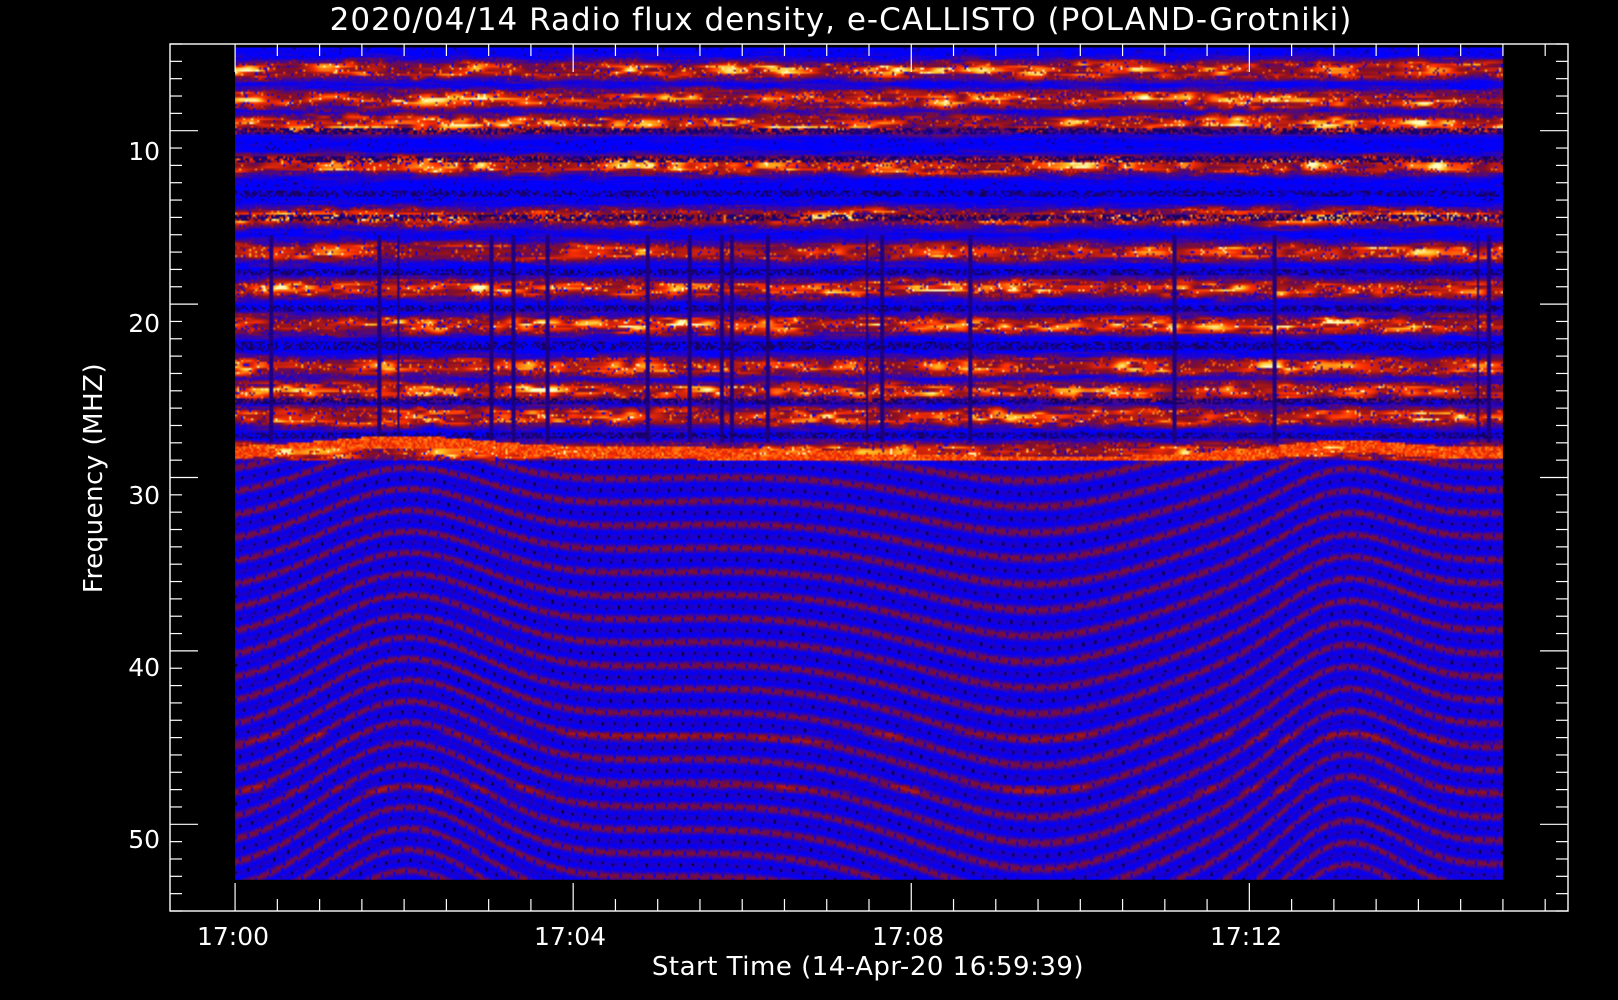 The image size is (1618, 1000). I want to click on y-tick-label: 40, so click(144, 667).